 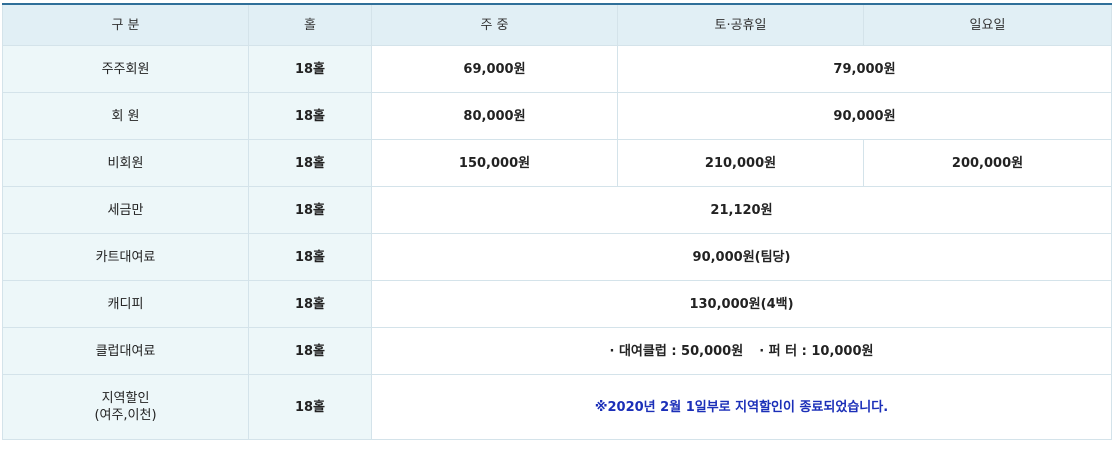 What do you see at coordinates (987, 24) in the screenshot?
I see `header-sunday: 일요일` at bounding box center [987, 24].